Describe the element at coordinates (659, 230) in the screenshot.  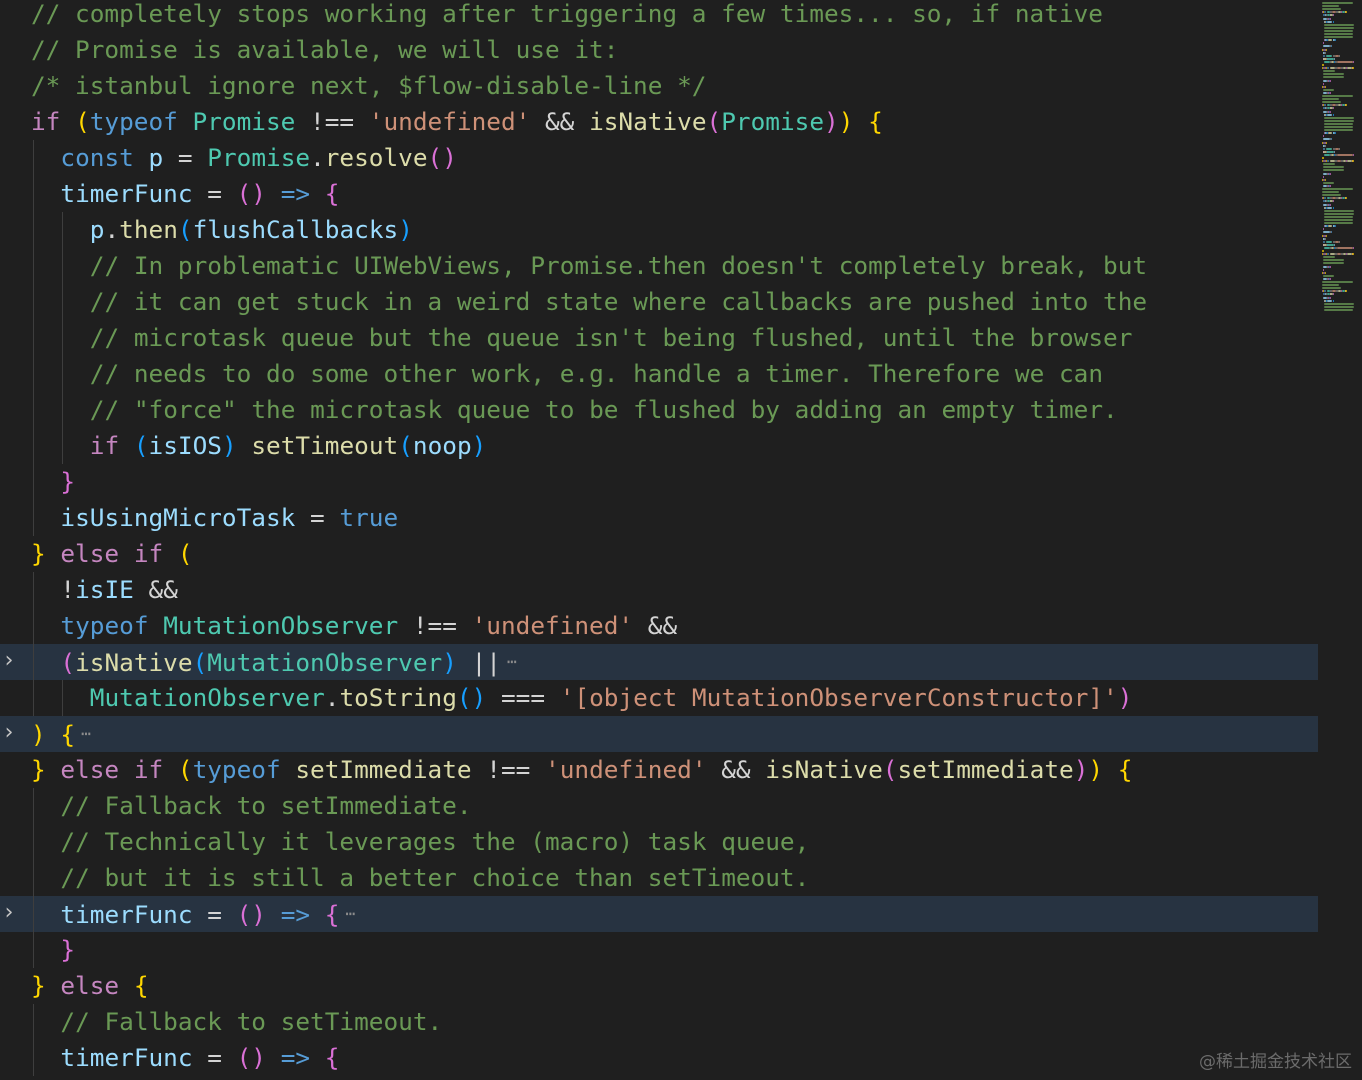
I see `code-line: p.then(flushCallbacks)` at that location.